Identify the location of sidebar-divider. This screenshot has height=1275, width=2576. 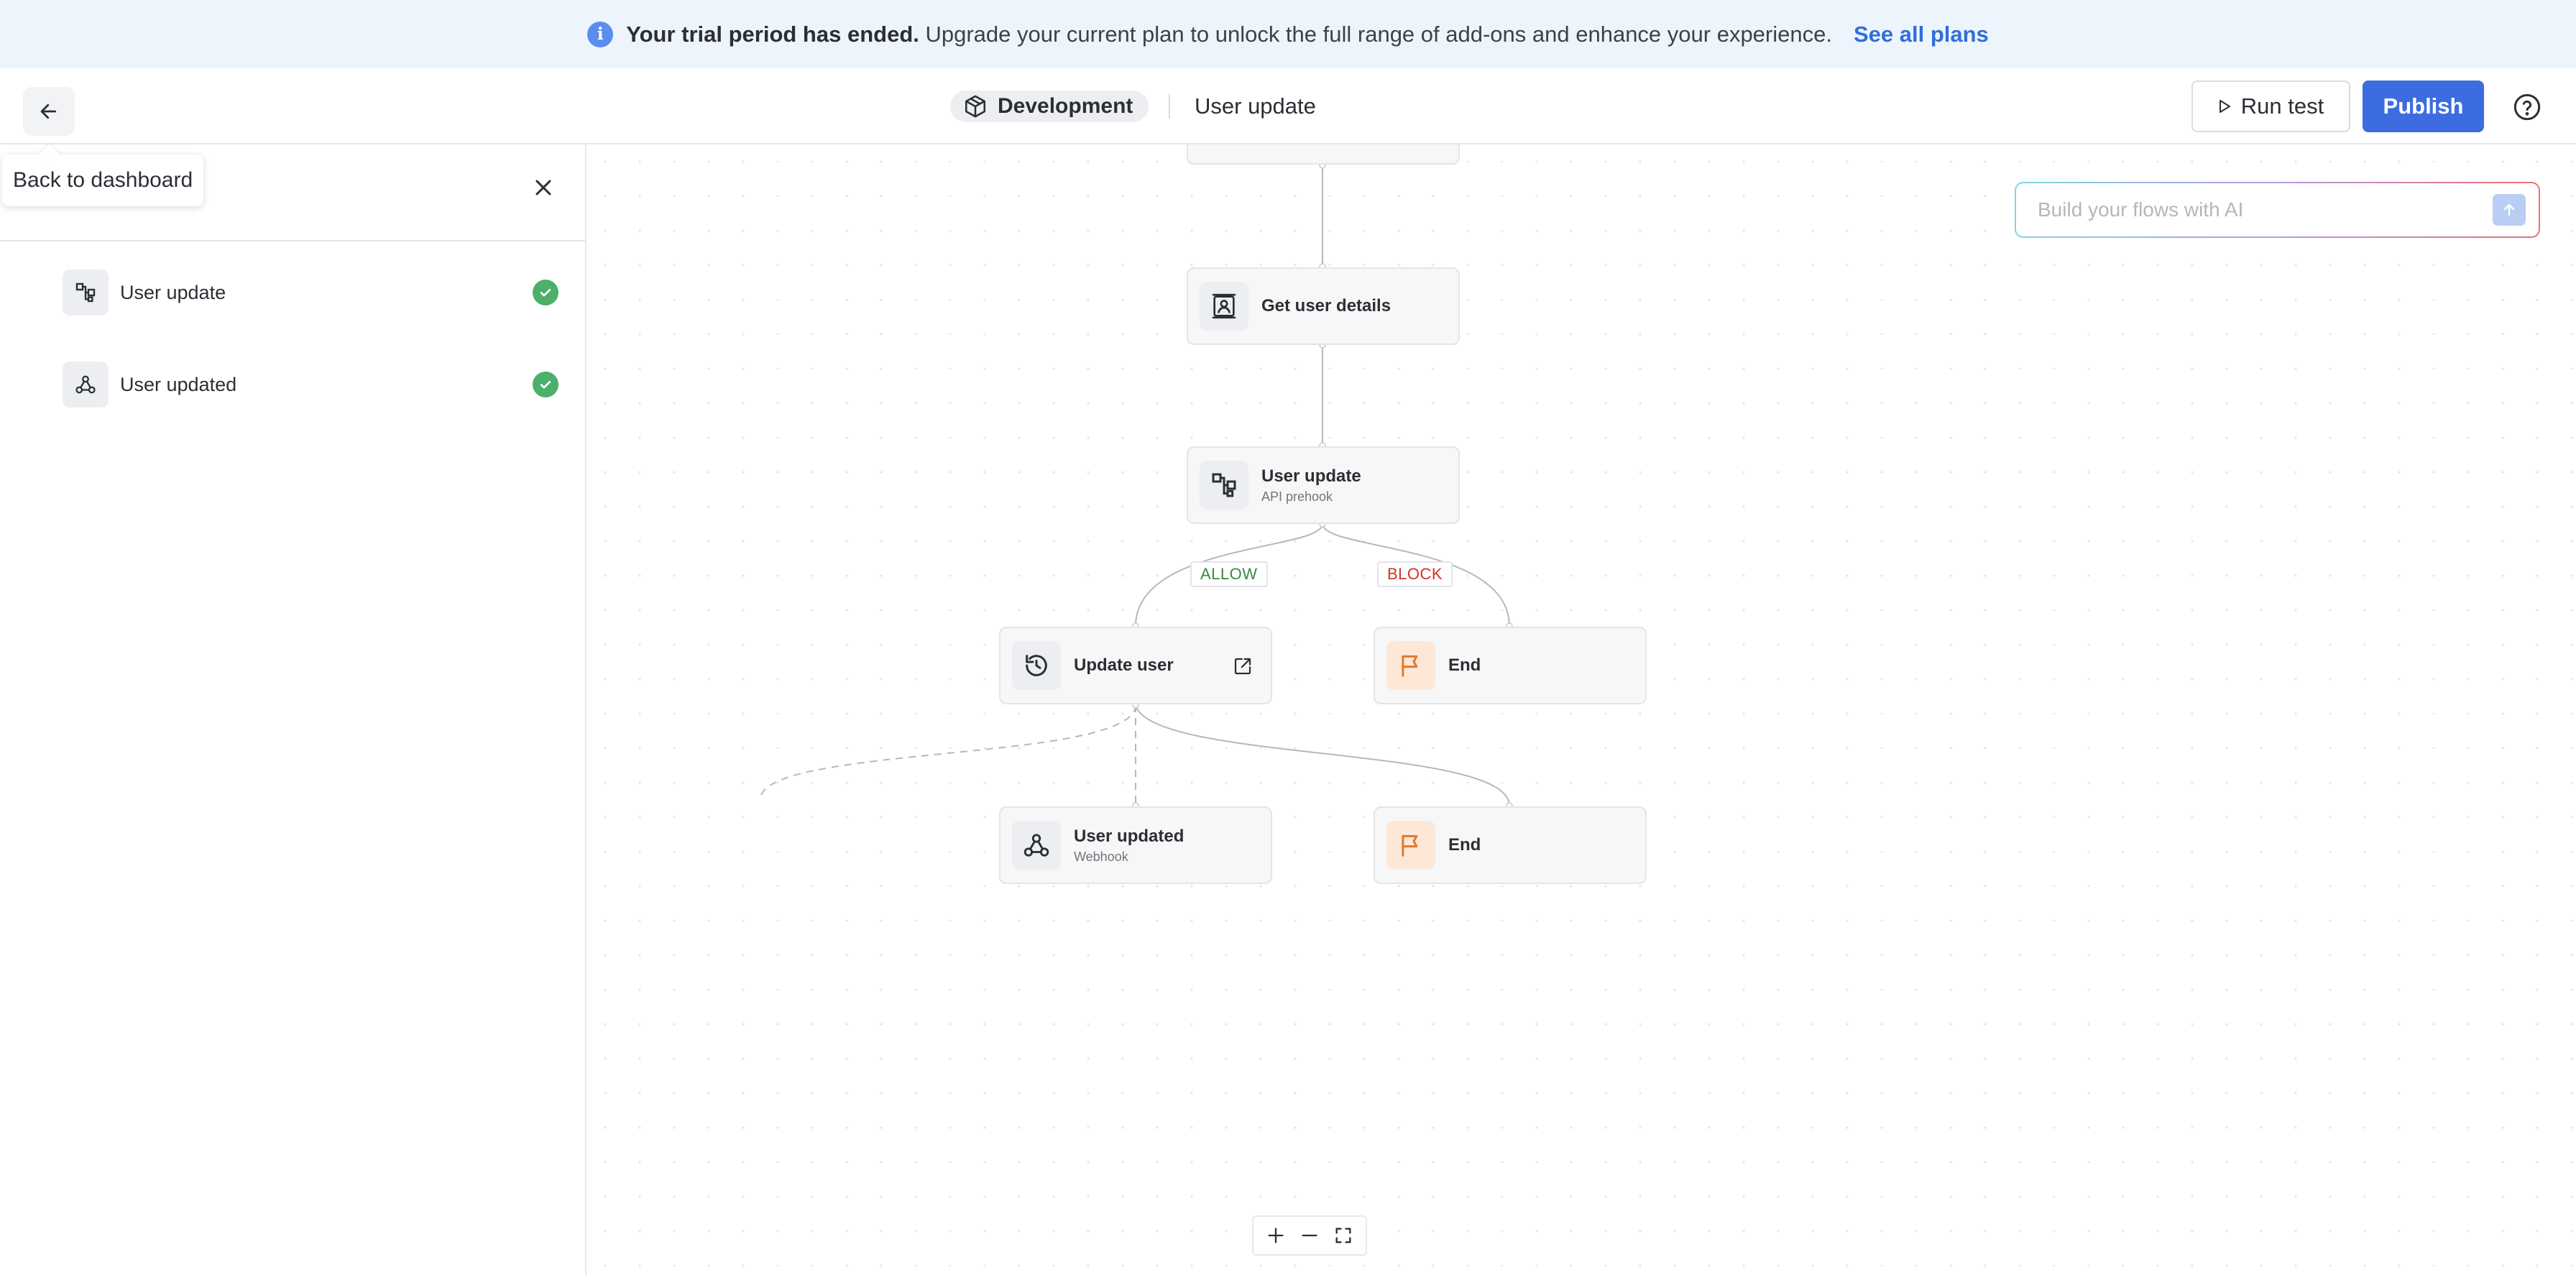
(292, 240).